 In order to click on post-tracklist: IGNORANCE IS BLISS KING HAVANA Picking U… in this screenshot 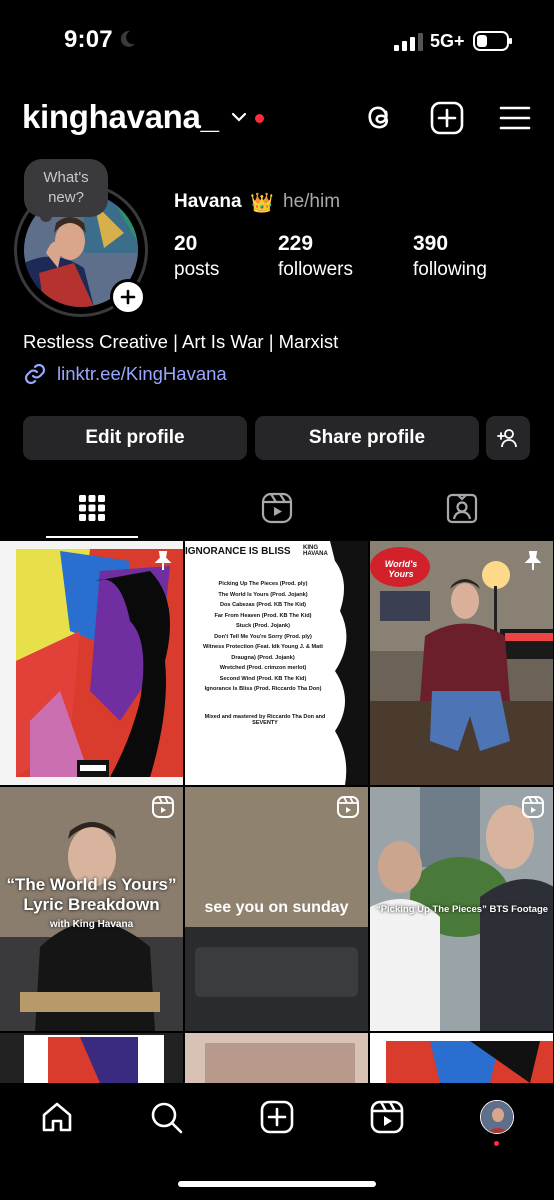, I will do `click(276, 663)`.